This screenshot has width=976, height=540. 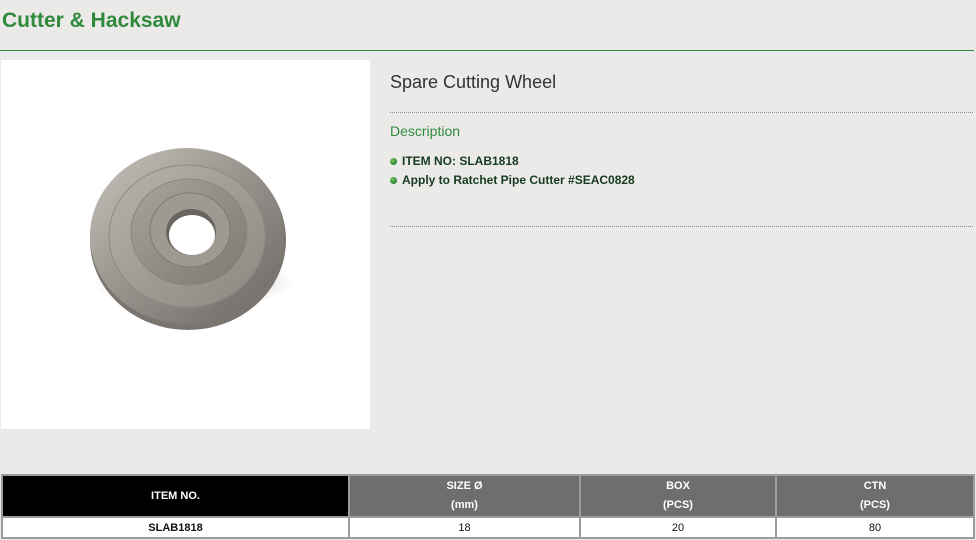 What do you see at coordinates (460, 160) in the screenshot?
I see `description-item-text: ITEM NO: SLAB1818` at bounding box center [460, 160].